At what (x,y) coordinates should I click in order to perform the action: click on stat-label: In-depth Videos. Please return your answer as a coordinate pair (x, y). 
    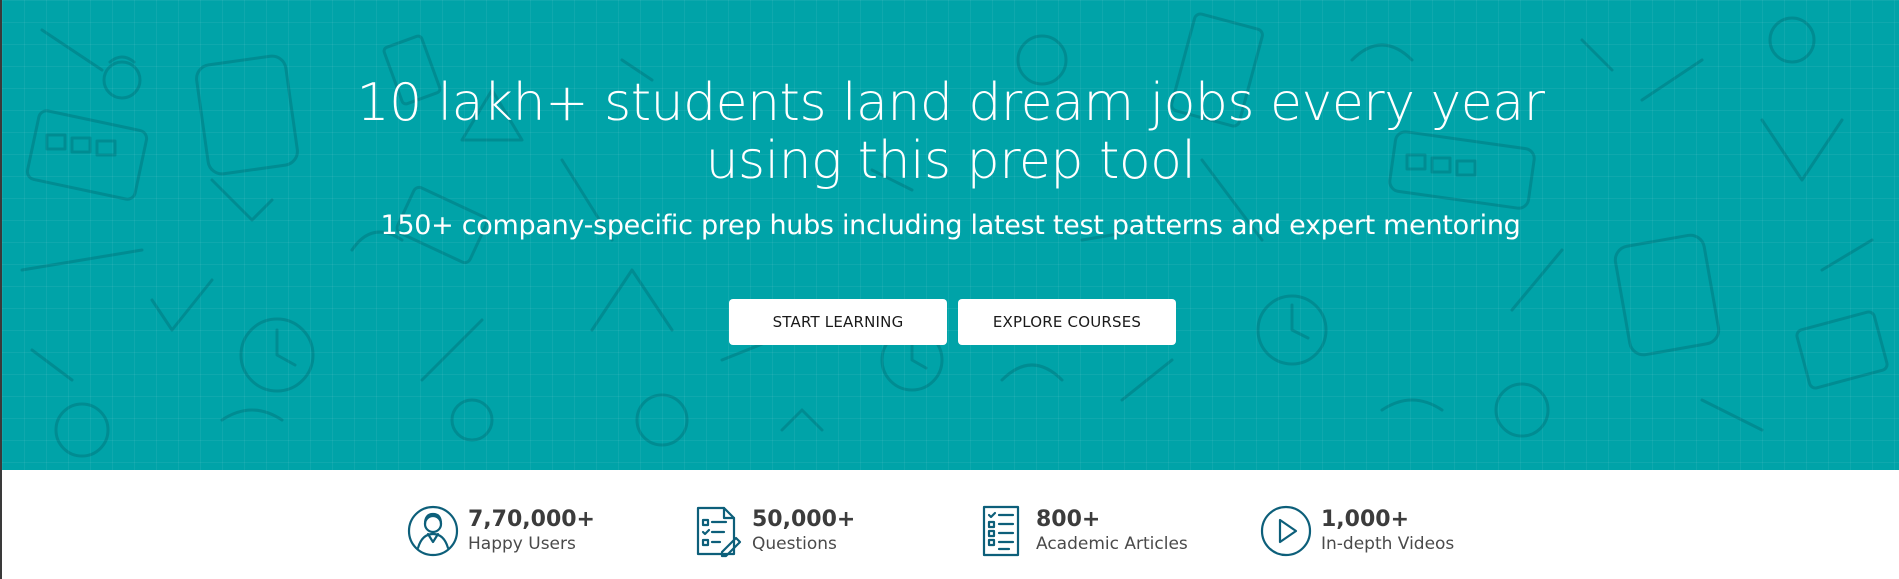
    Looking at the image, I should click on (1388, 544).